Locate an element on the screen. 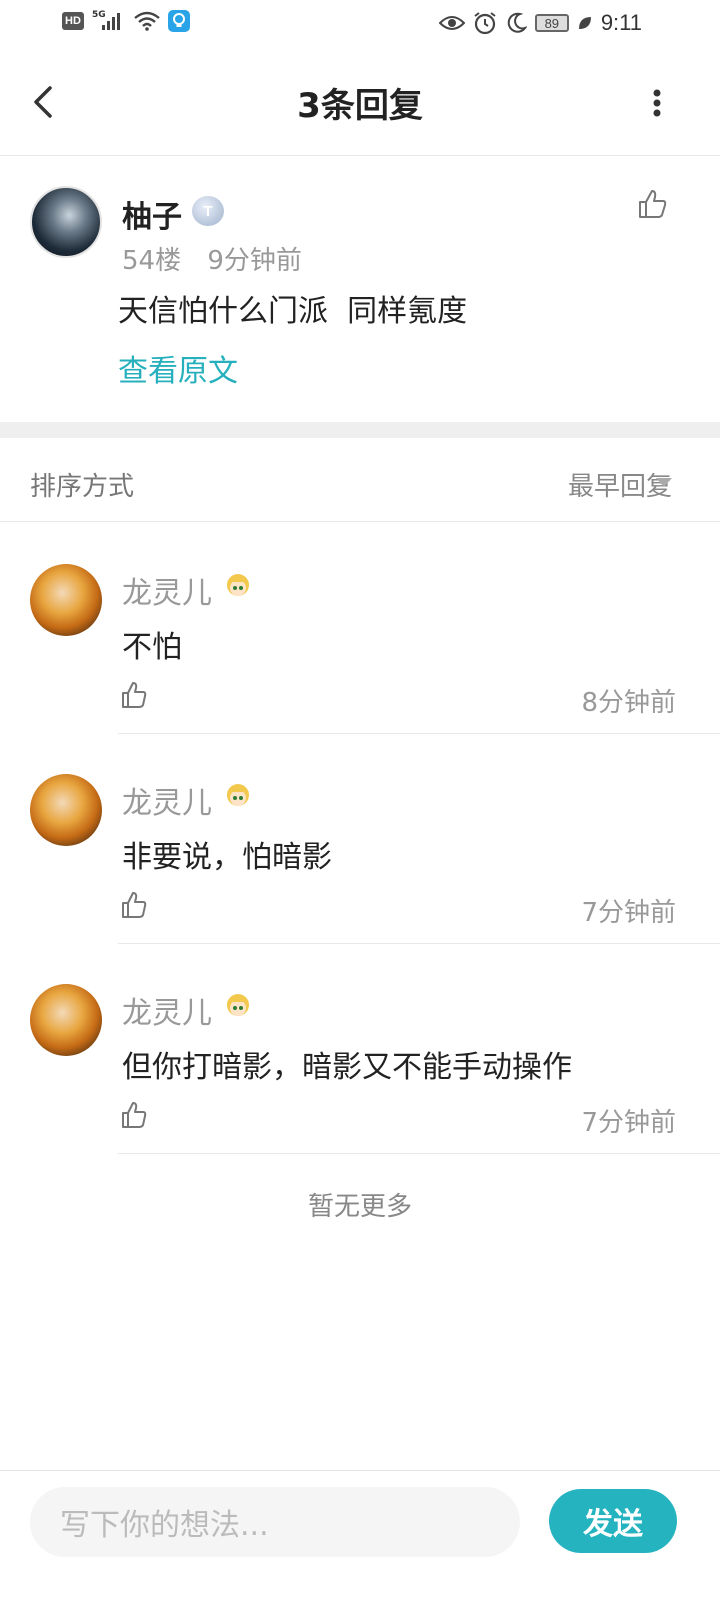 The width and height of the screenshot is (720, 1600). sort-label: 排序方式 is located at coordinates (82, 487).